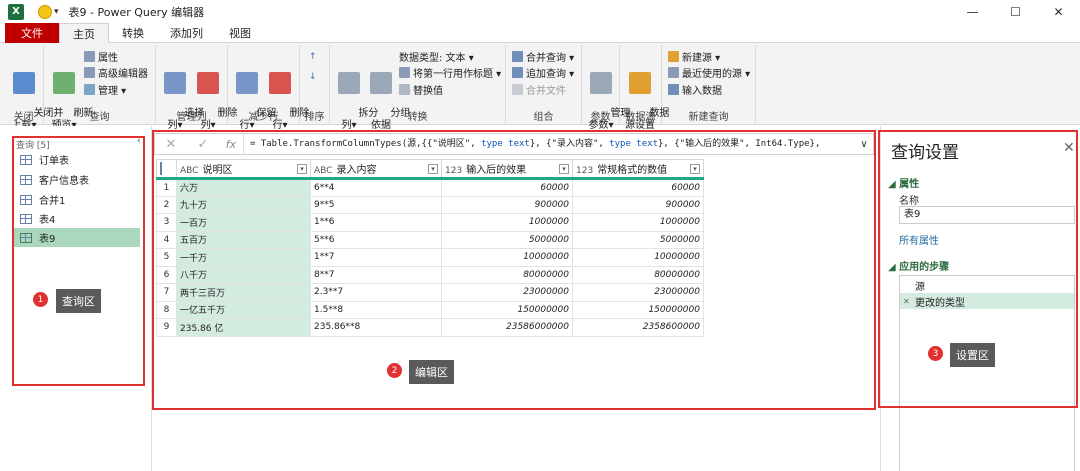 This screenshot has height=471, width=1080. Describe the element at coordinates (243, 187) in the screenshot. I see `table-cell: 六万` at that location.